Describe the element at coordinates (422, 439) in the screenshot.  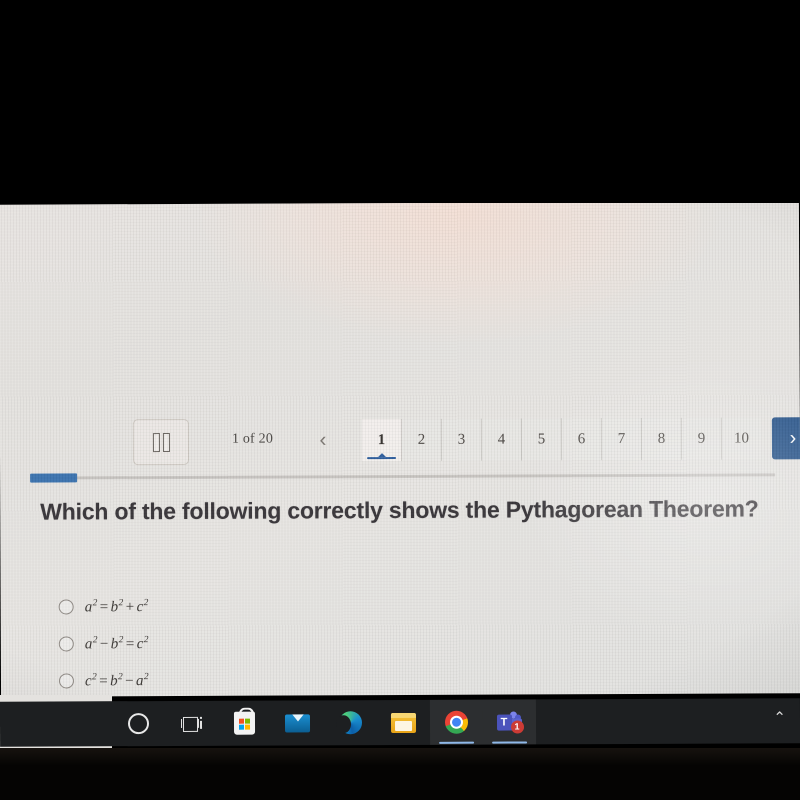
I see `page-button-2: 2` at that location.